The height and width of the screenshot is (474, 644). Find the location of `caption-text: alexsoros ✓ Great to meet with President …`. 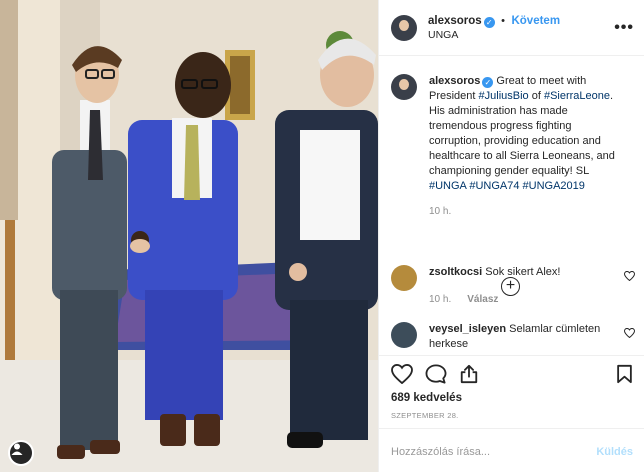

caption-text: alexsoros ✓ Great to meet with President … is located at coordinates (524, 134).